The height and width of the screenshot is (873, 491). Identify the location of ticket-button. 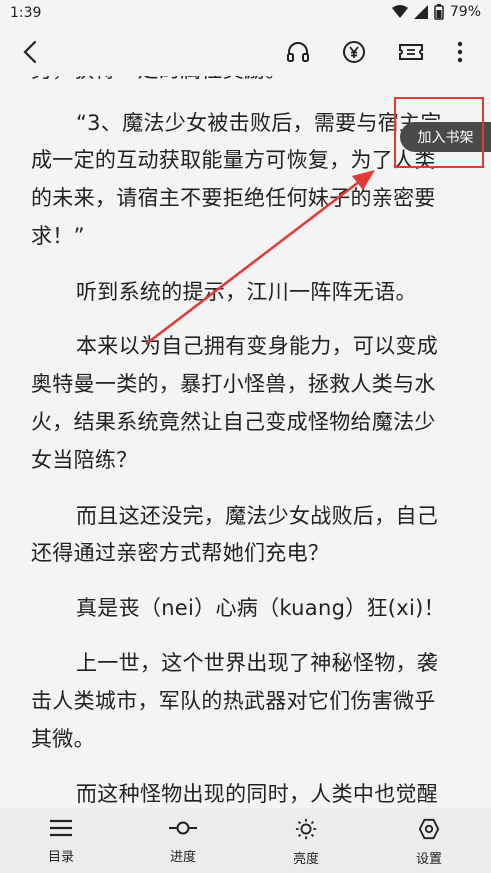
(411, 52).